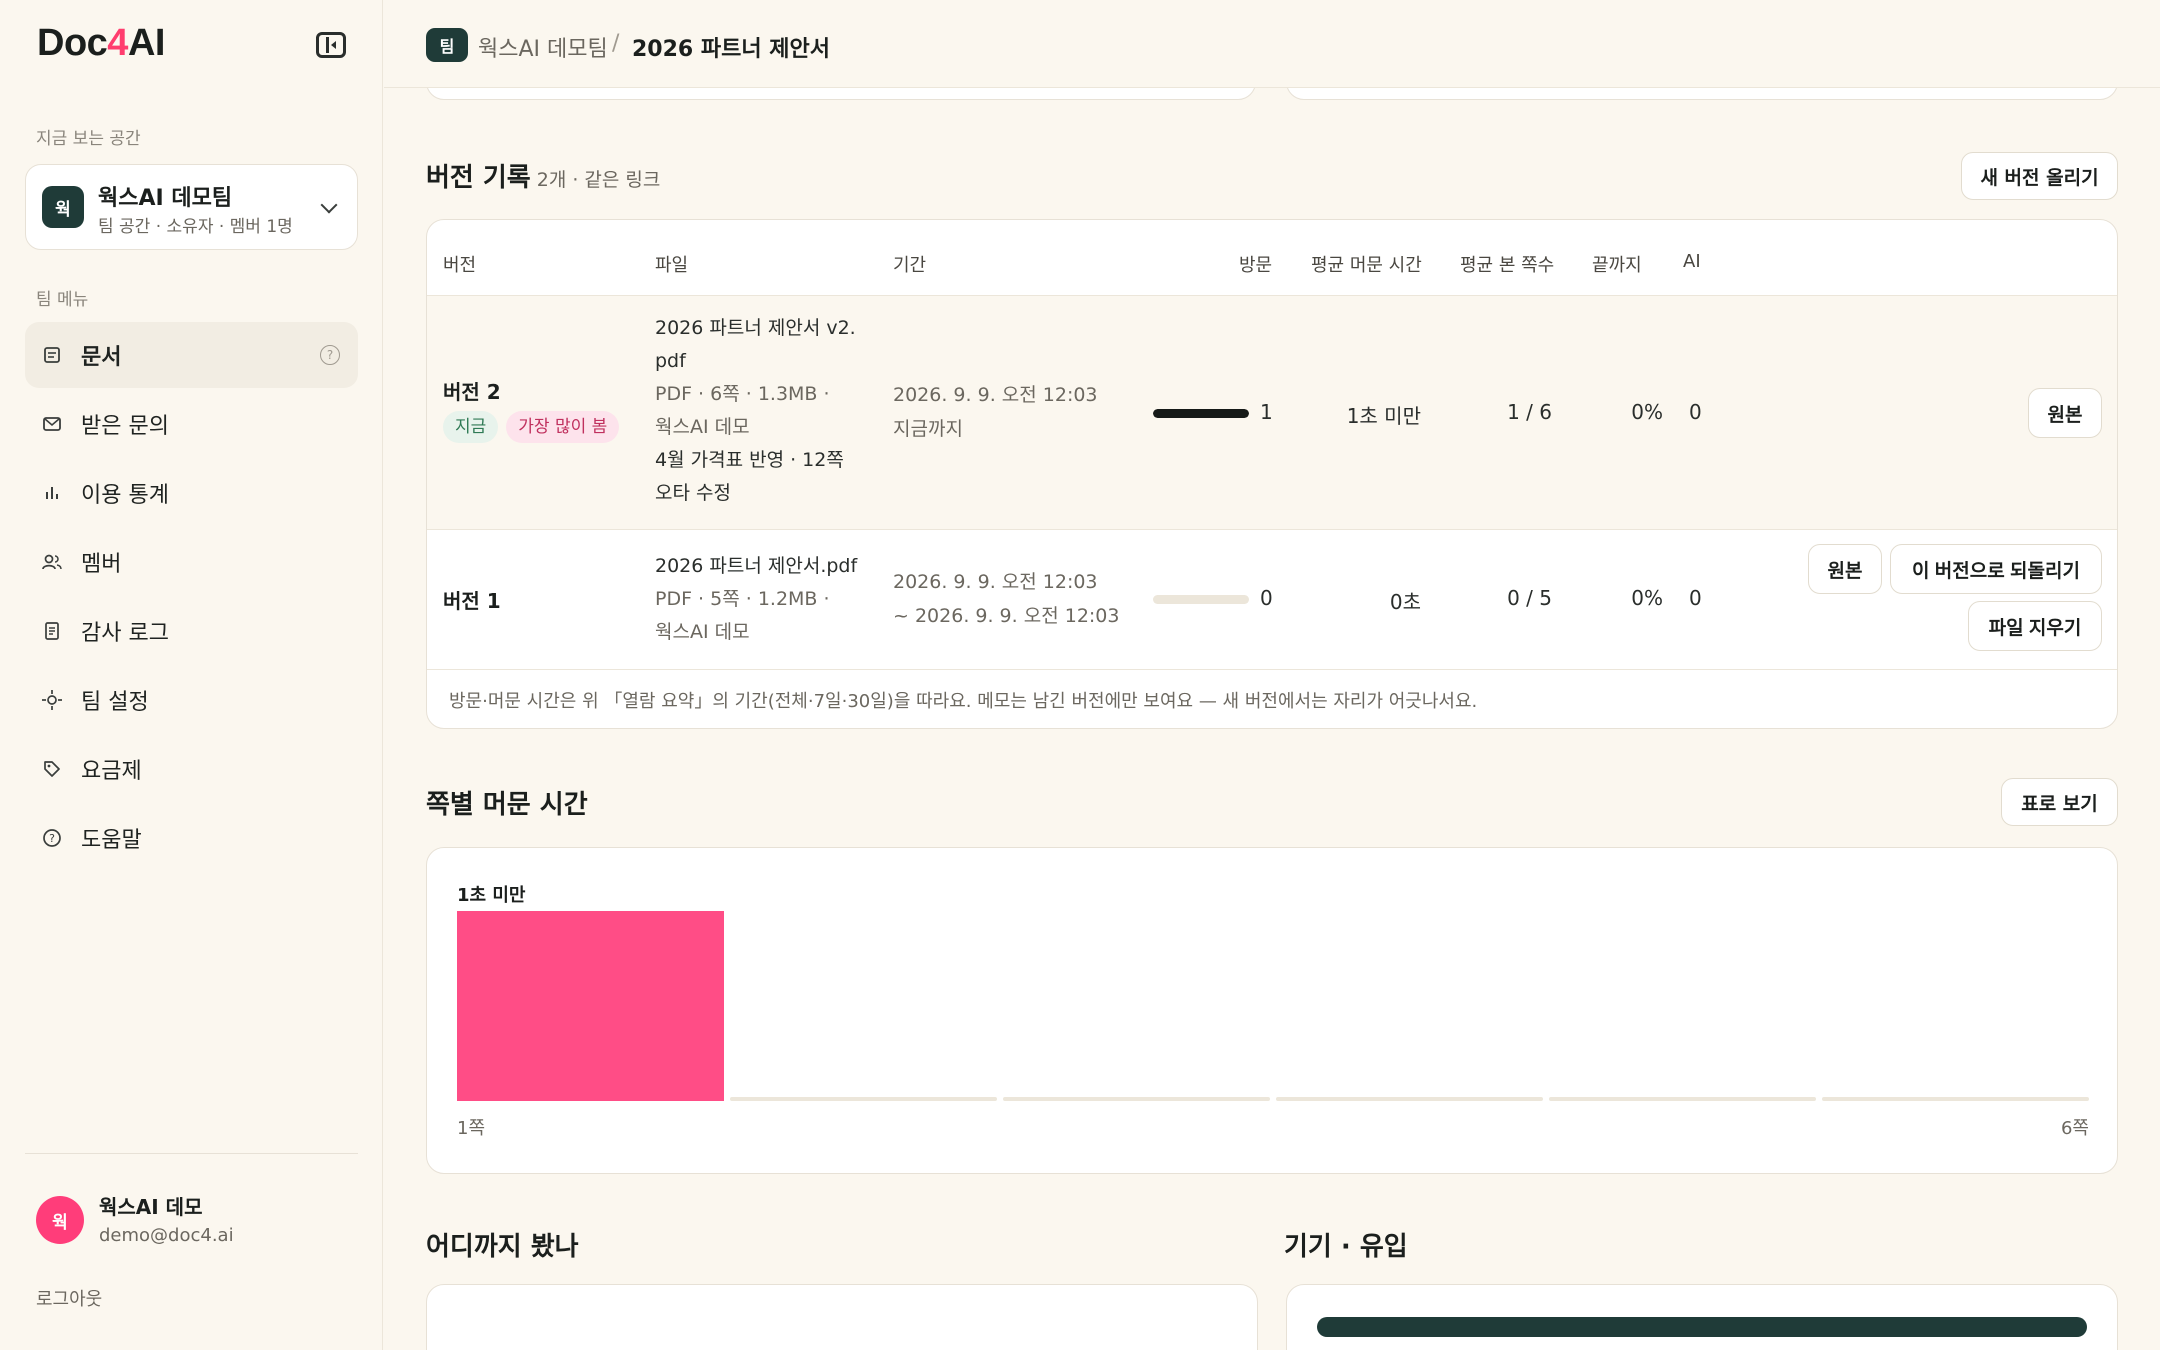  What do you see at coordinates (535, 427) in the screenshot?
I see `version-tags: 지금 가장 많이 봄` at bounding box center [535, 427].